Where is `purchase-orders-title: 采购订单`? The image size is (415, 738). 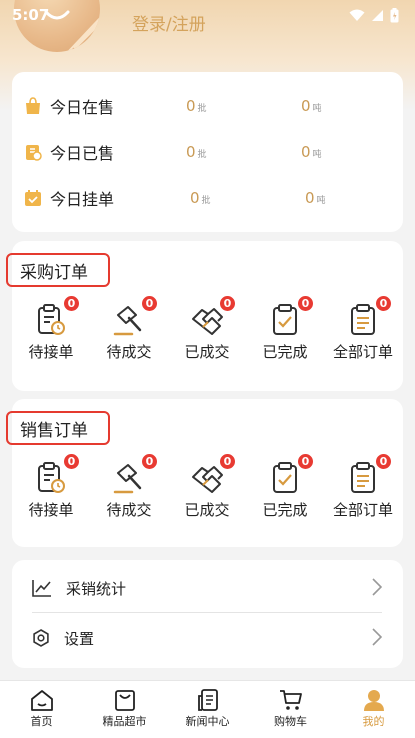
purchase-orders-title: 采购订单 is located at coordinates (58, 270).